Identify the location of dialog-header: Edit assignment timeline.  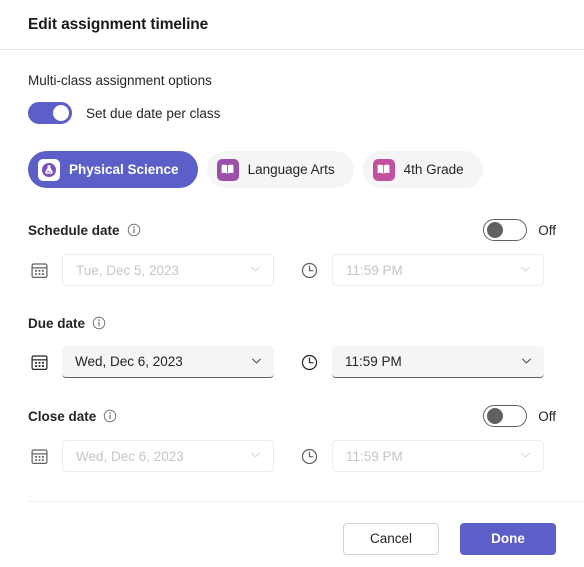
(292, 25).